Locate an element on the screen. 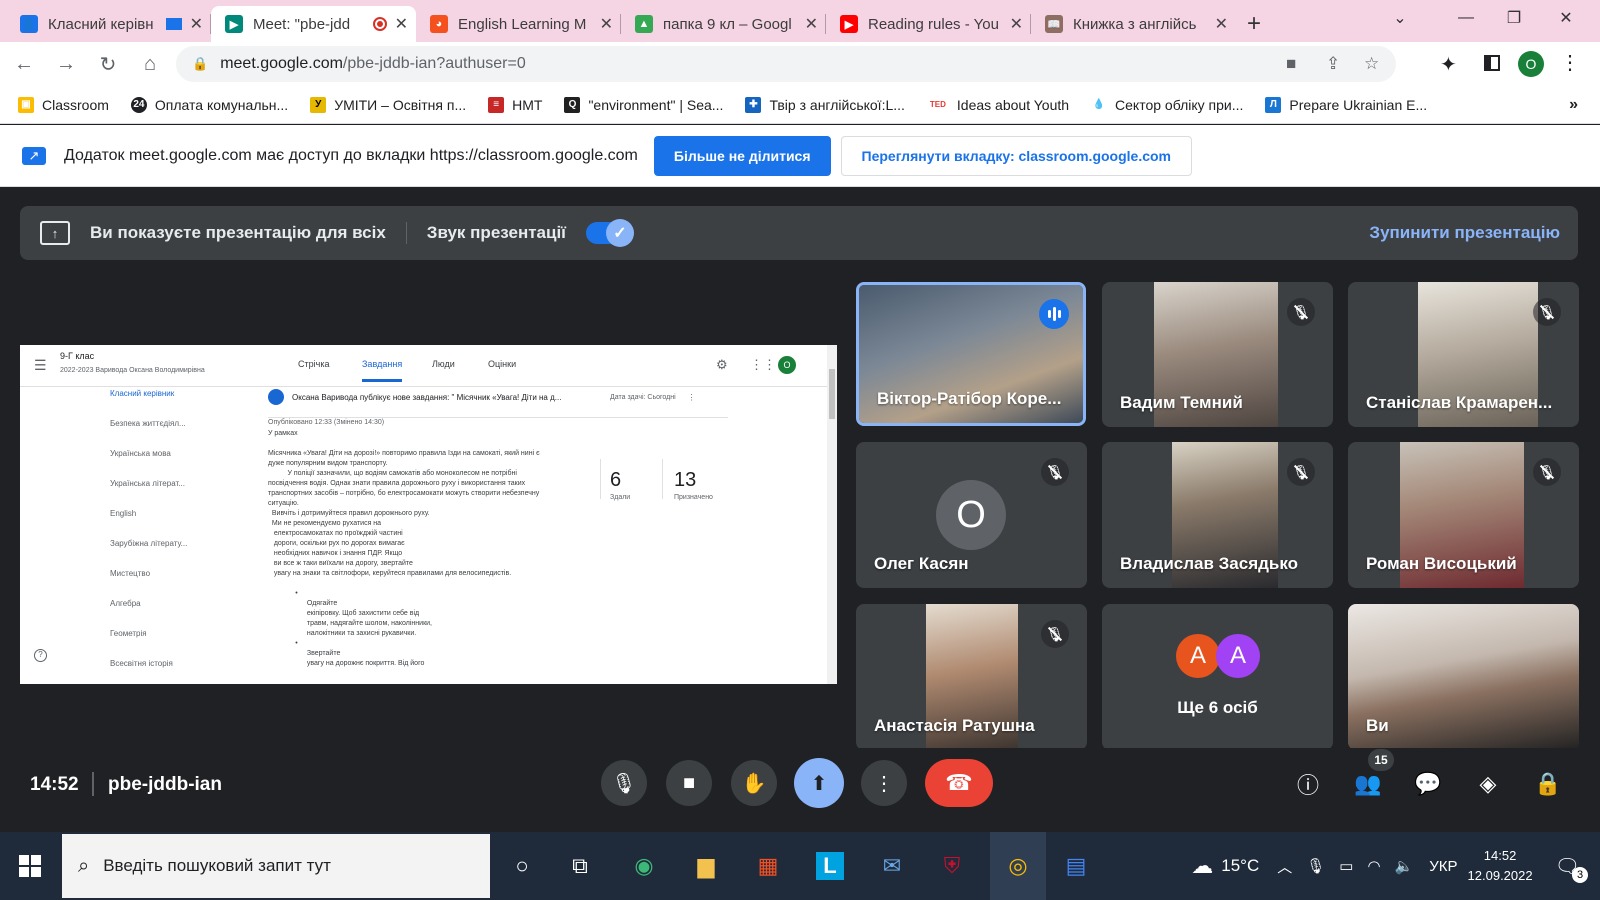 Image resolution: width=1600 pixels, height=900 pixels. taskbar-search-box: ⌕ Введіть пошуковий запит тут is located at coordinates (276, 866).